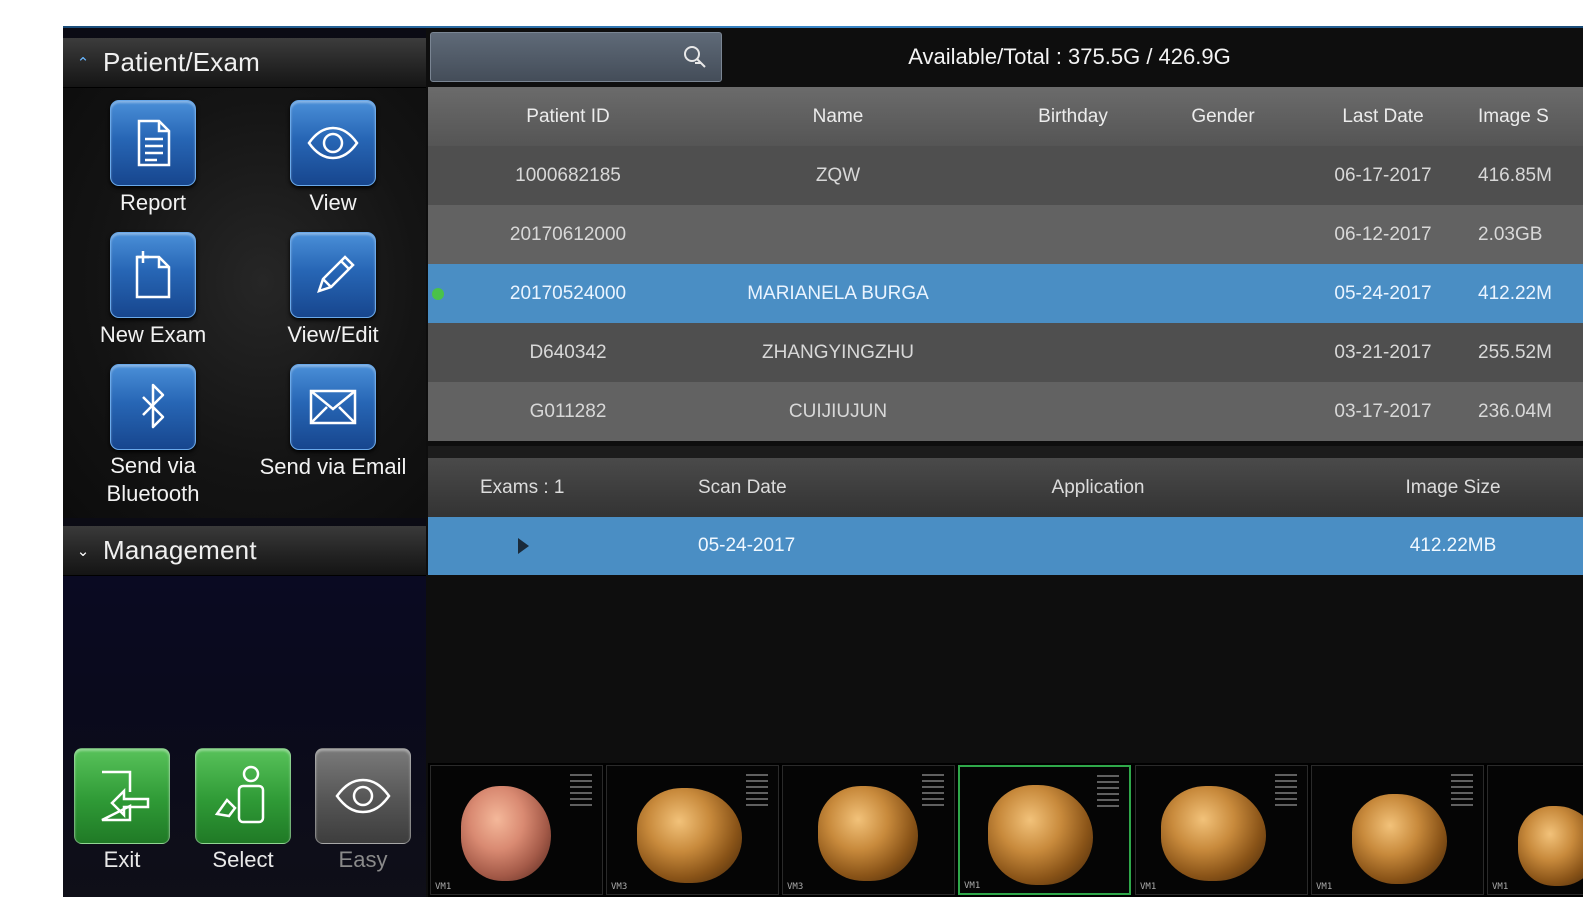  Describe the element at coordinates (568, 411) in the screenshot. I see `patient-id-cell: G011282` at that location.